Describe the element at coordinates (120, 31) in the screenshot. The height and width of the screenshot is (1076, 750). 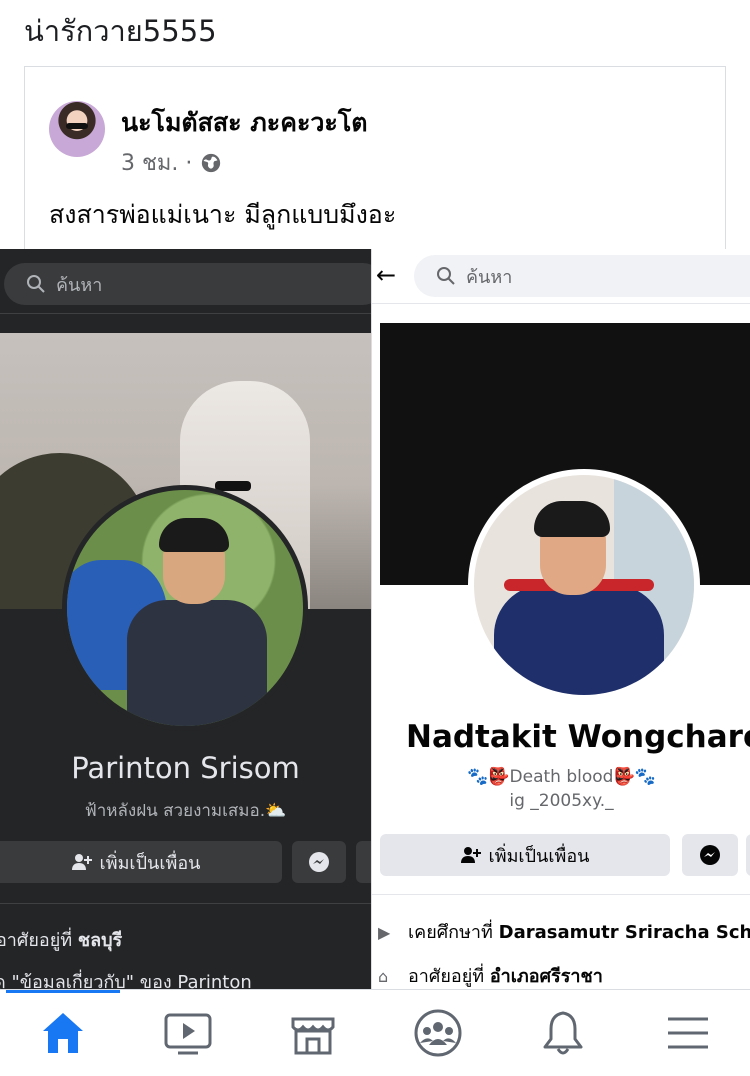
I see `caption-text: น่ารักวาย5555` at that location.